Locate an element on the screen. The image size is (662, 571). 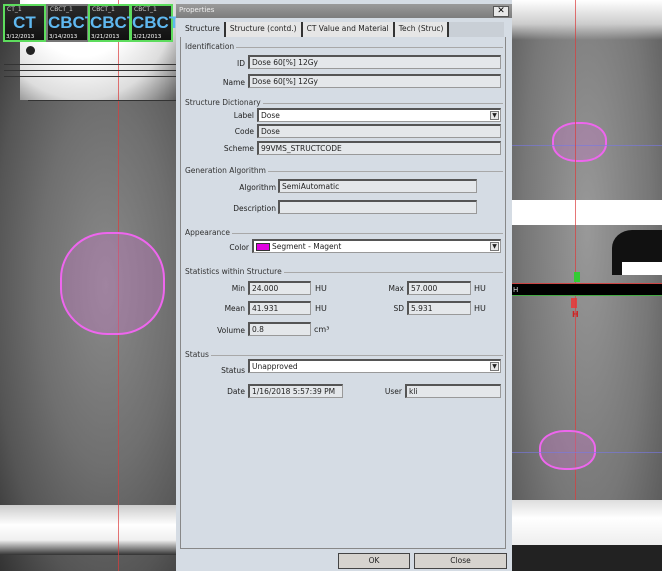
scheme-label: Scheme is located at coordinates (238, 148).